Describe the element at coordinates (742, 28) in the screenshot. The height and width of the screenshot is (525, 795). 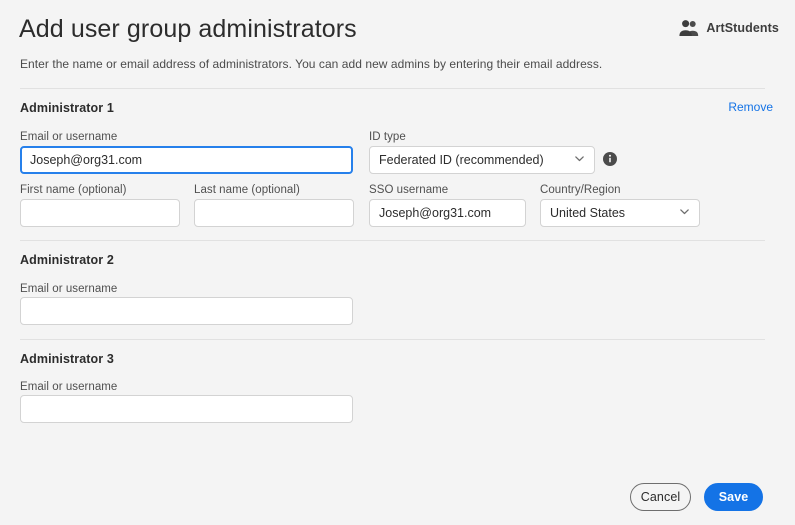
I see `brand-name: ArtStudents` at that location.